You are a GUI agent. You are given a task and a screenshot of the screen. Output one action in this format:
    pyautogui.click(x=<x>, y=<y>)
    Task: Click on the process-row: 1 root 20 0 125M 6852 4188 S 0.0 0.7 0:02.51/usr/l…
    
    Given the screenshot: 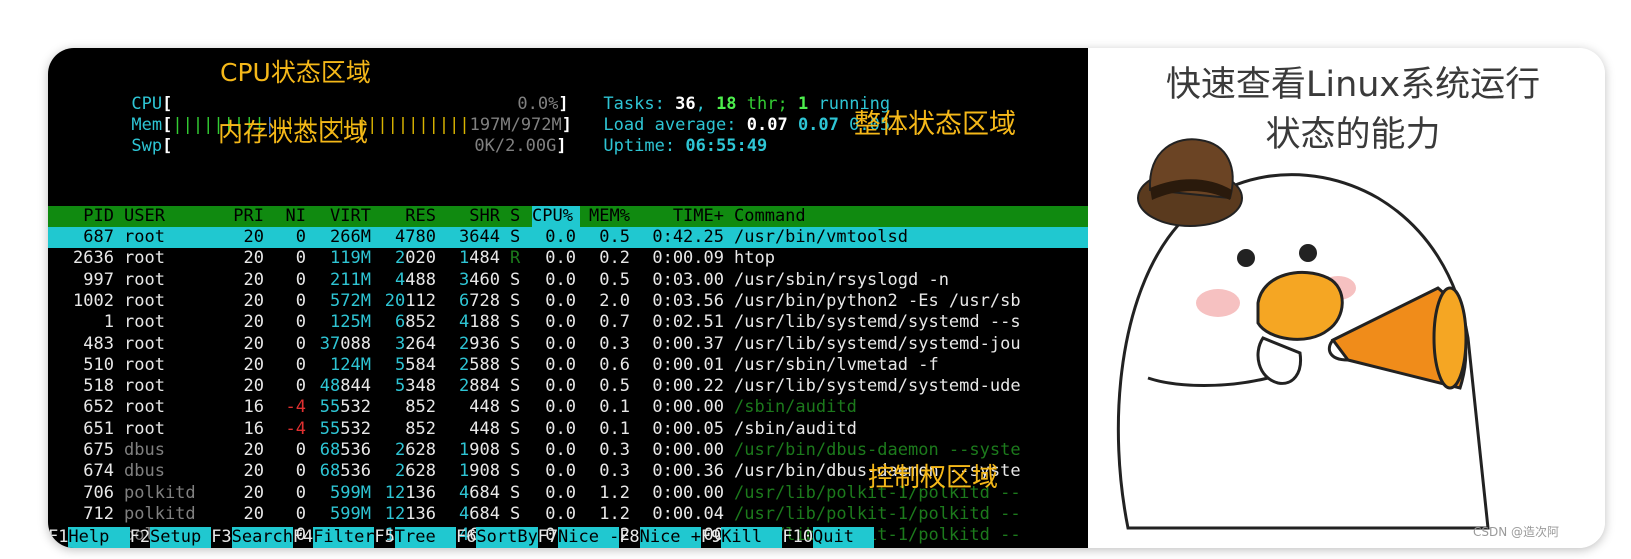 What is the action you would take?
    pyautogui.click(x=568, y=322)
    